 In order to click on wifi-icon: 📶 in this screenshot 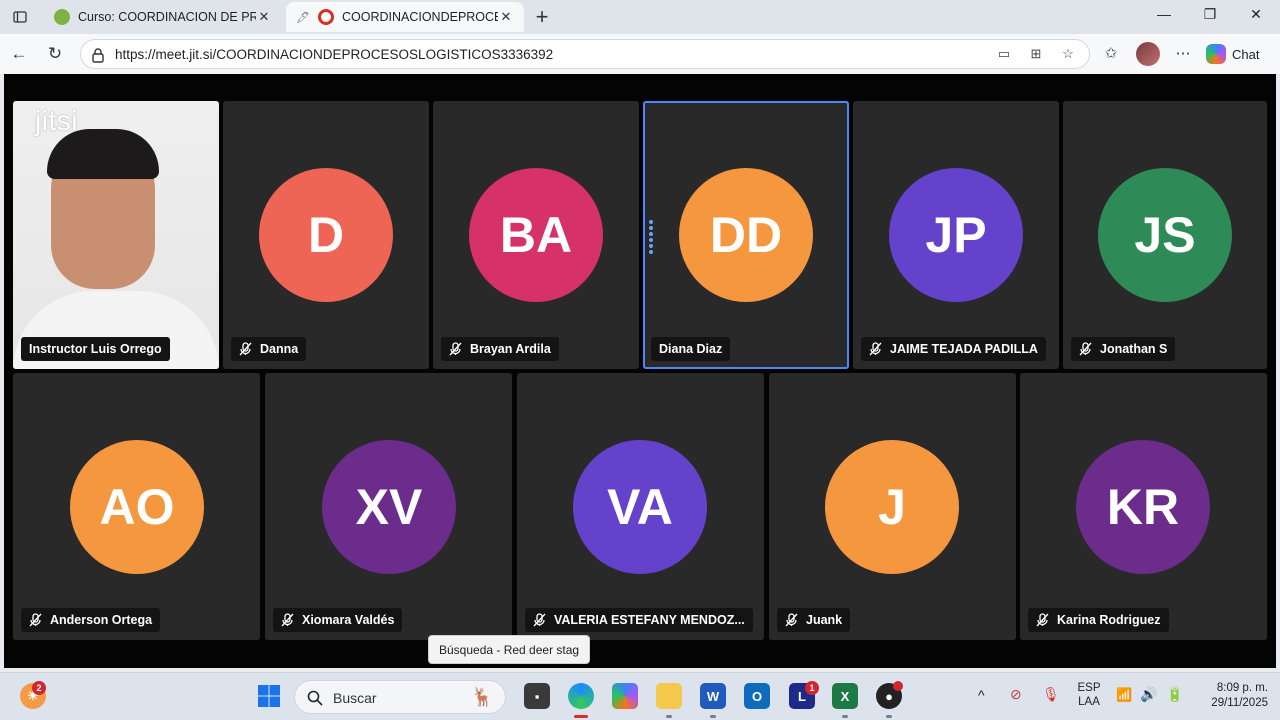, I will do `click(1124, 695)`.